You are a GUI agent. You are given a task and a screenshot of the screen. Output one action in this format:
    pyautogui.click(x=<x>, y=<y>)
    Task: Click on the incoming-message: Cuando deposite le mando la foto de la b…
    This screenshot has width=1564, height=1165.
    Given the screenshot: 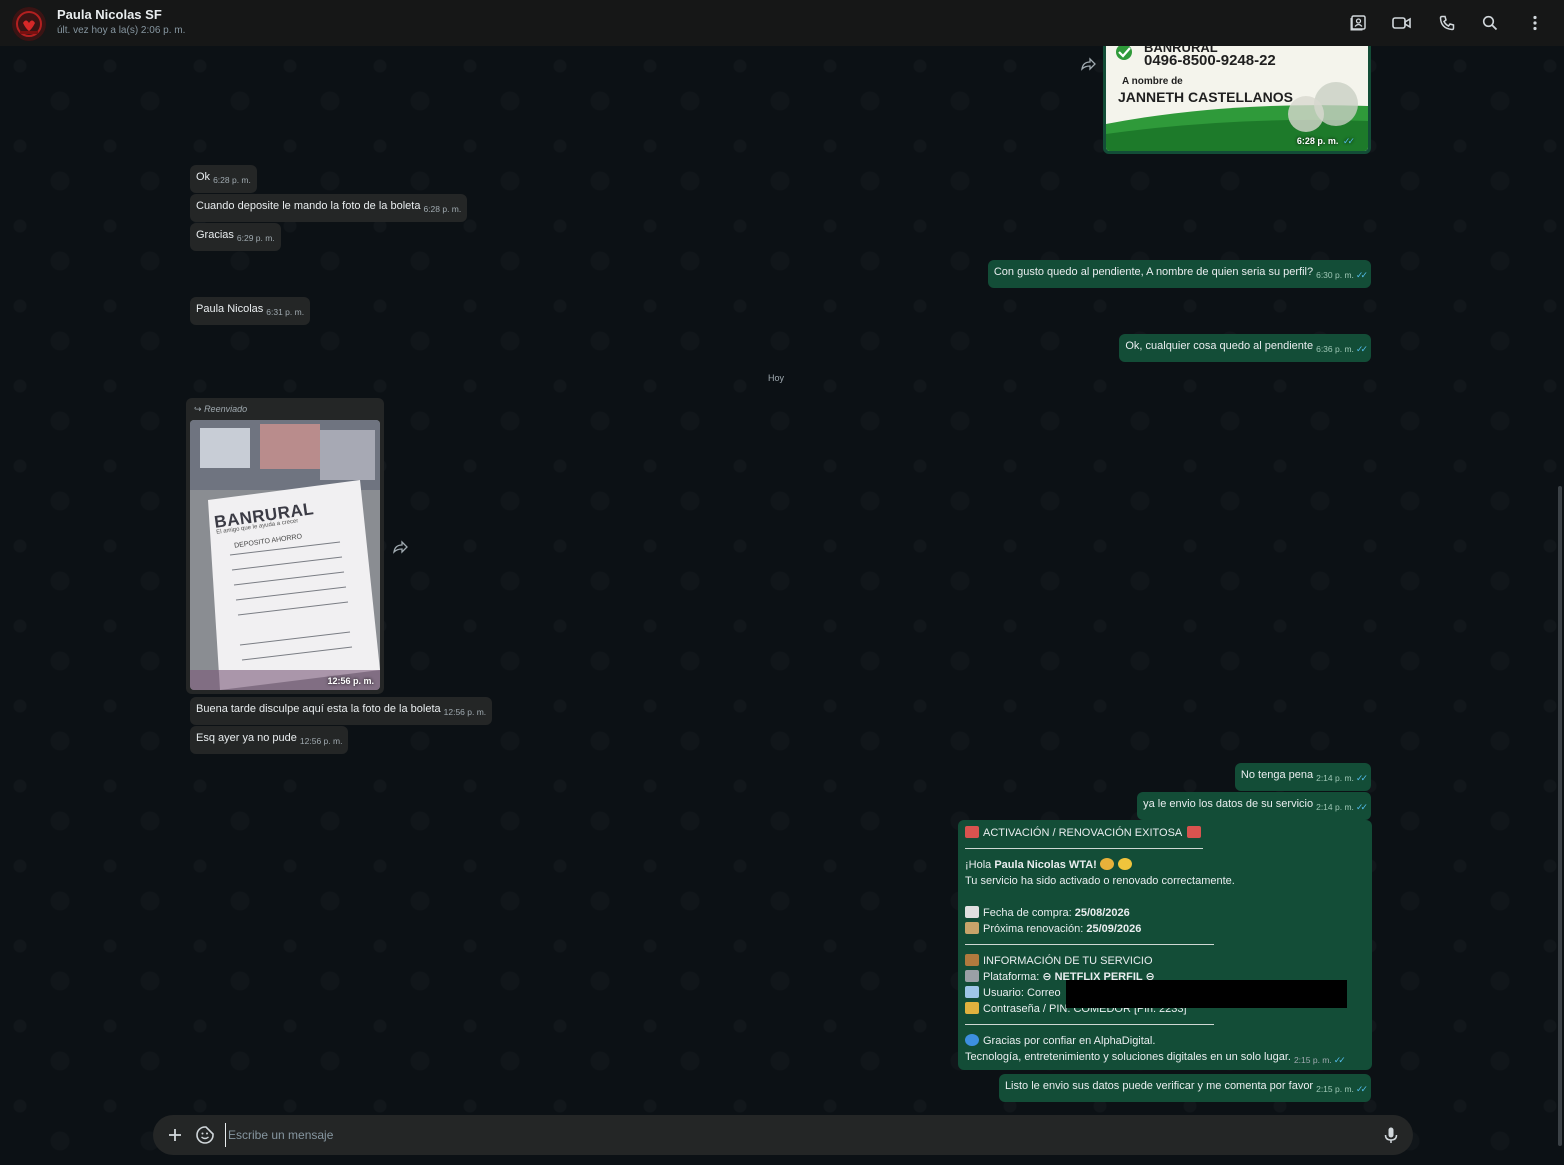 What is the action you would take?
    pyautogui.click(x=329, y=208)
    